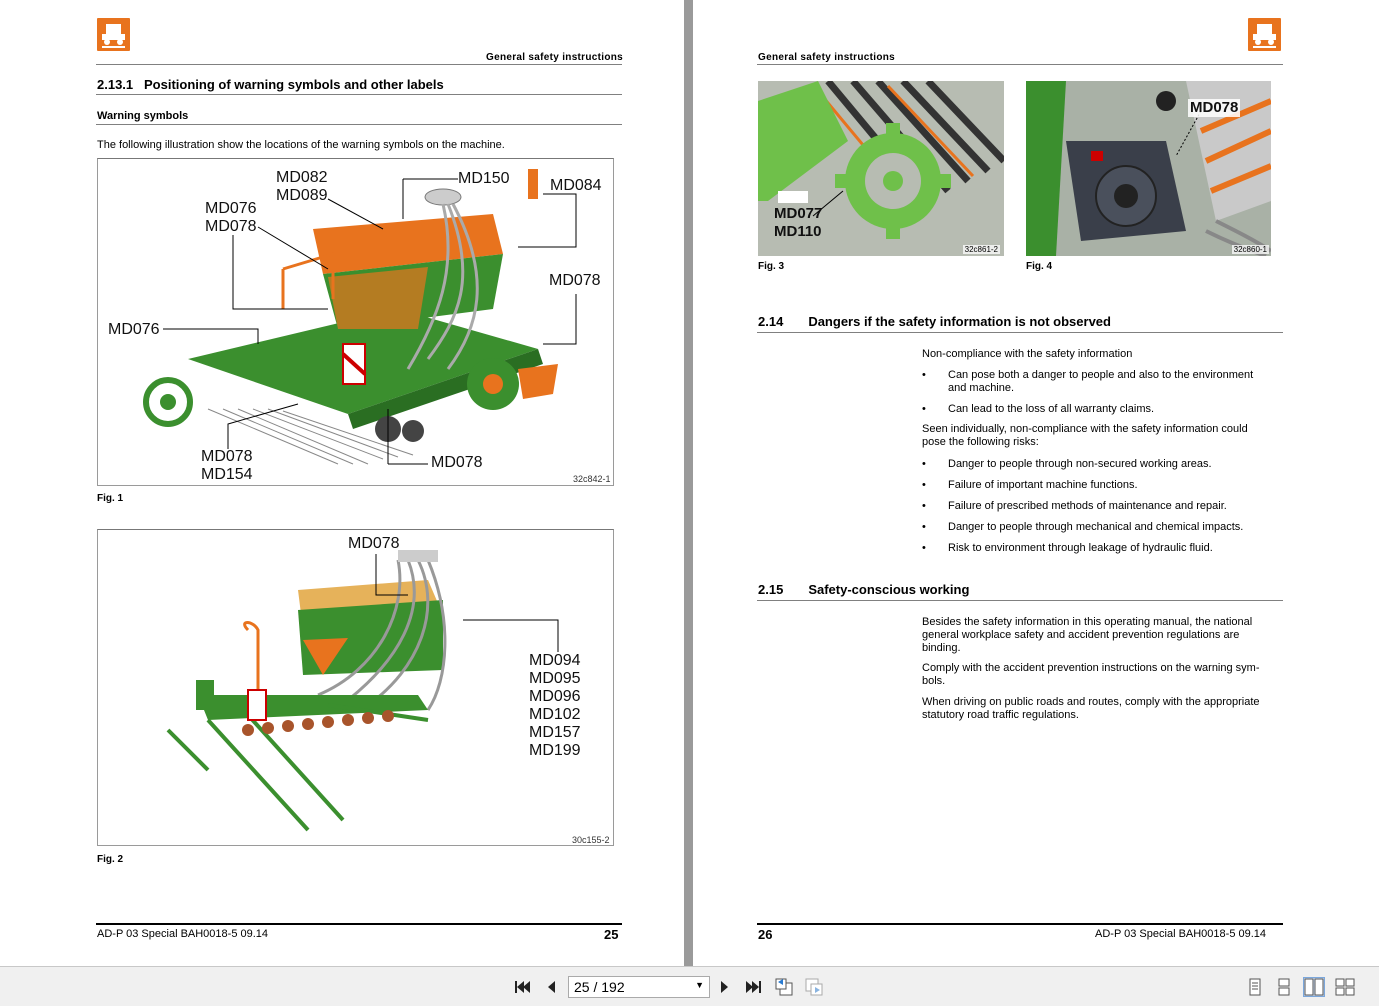 The height and width of the screenshot is (1006, 1379). What do you see at coordinates (1214, 108) in the screenshot?
I see `label-md078-fig4: MD078` at bounding box center [1214, 108].